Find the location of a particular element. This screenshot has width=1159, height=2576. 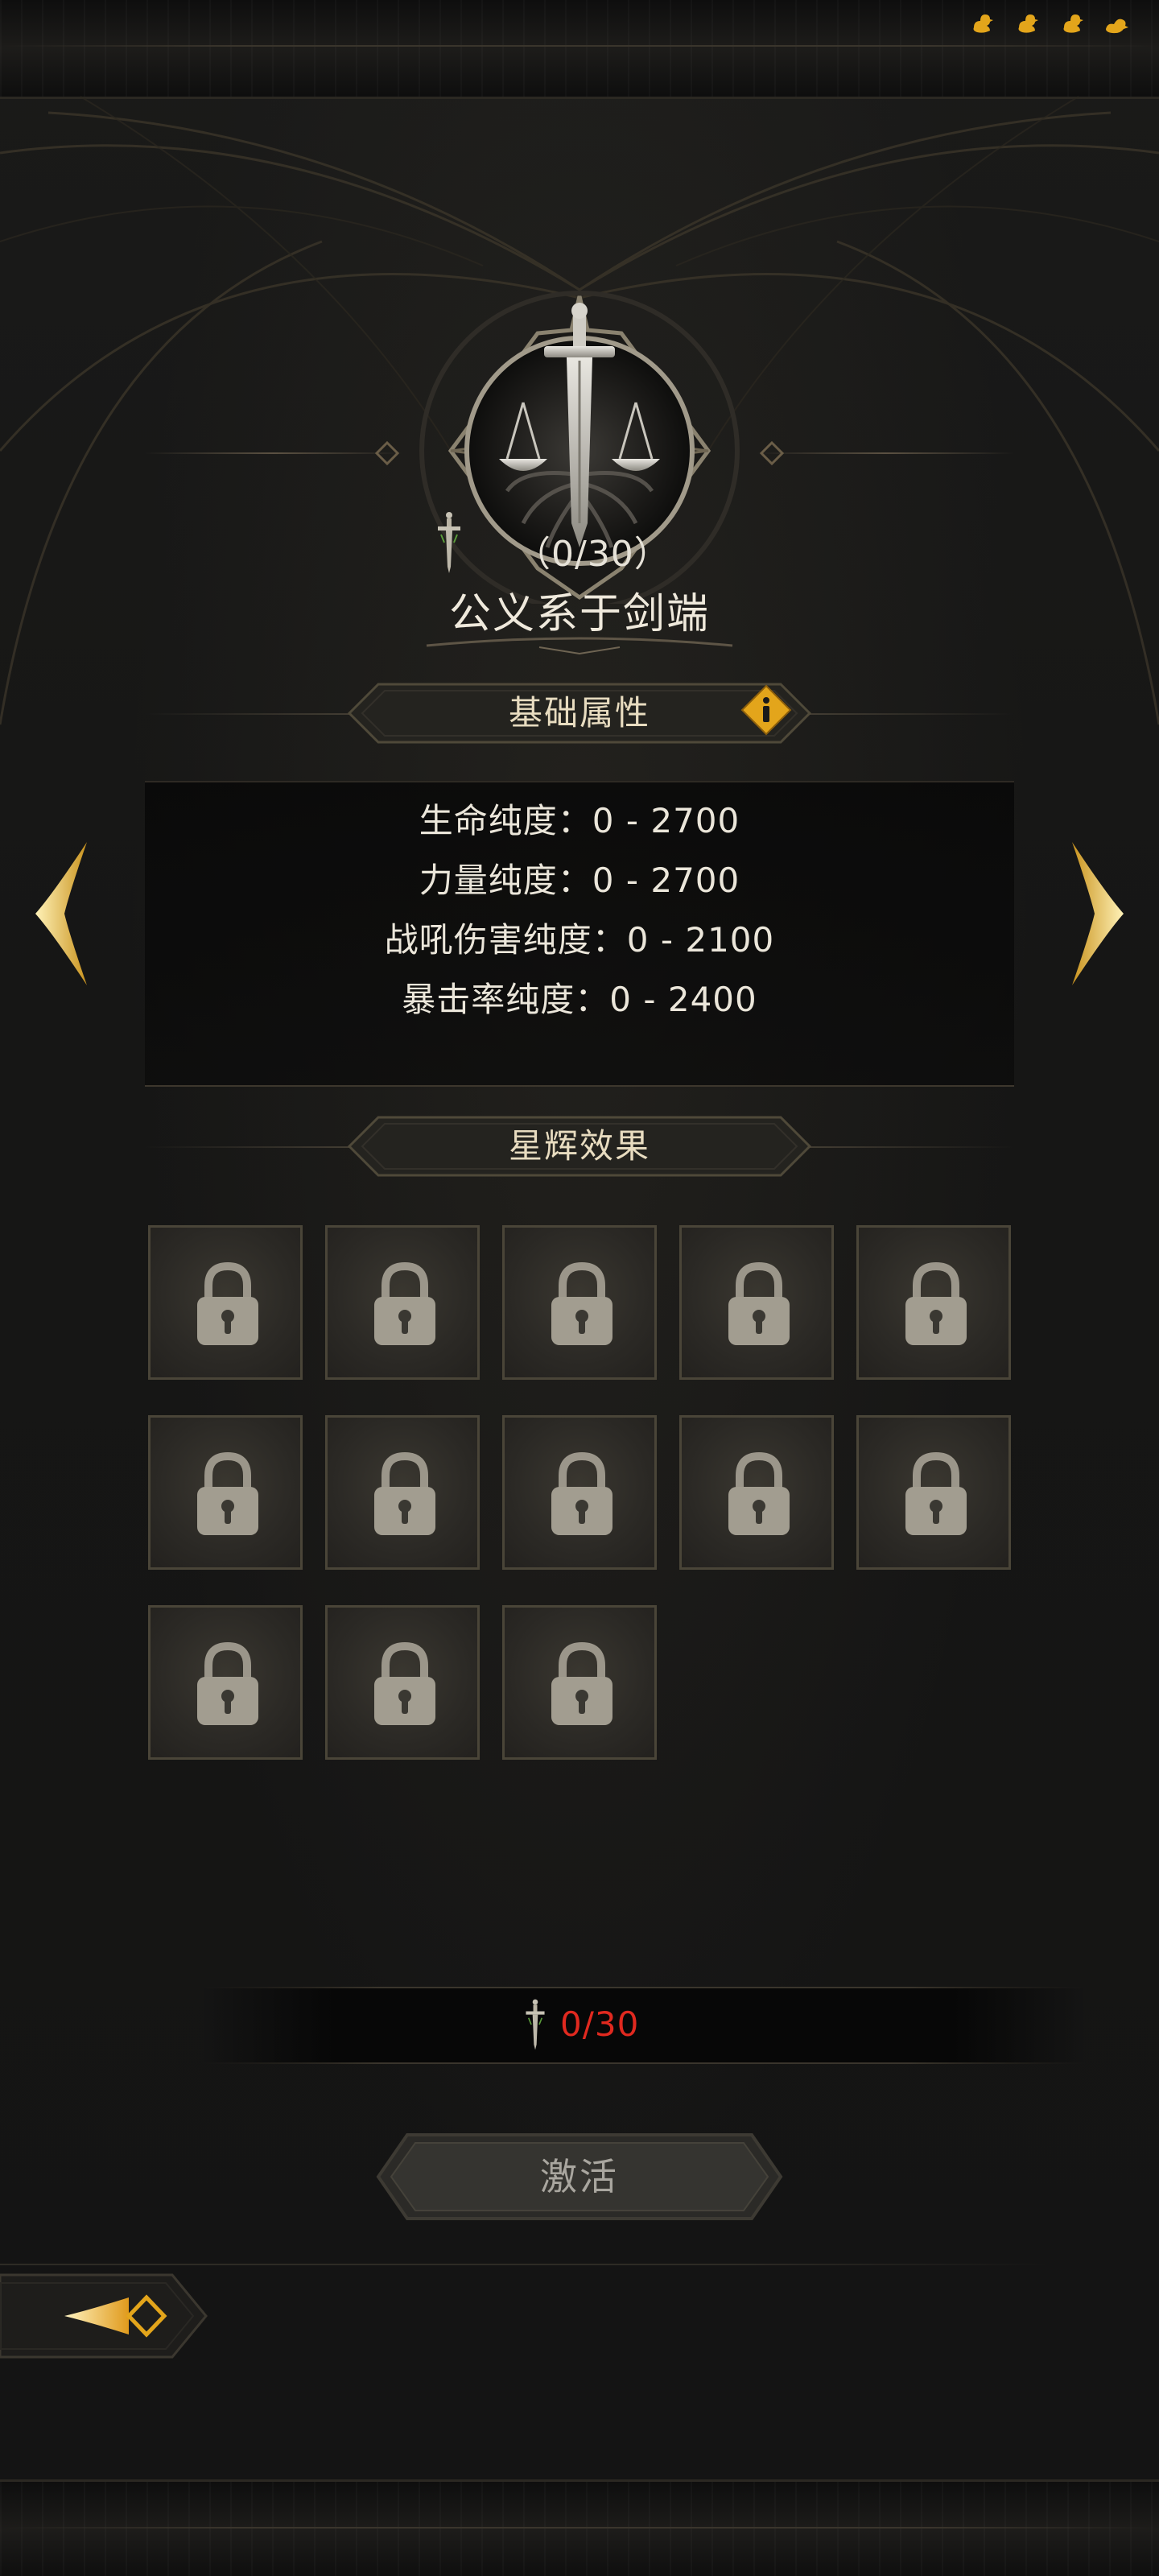

skill-progress: （0/30） is located at coordinates (592, 554).